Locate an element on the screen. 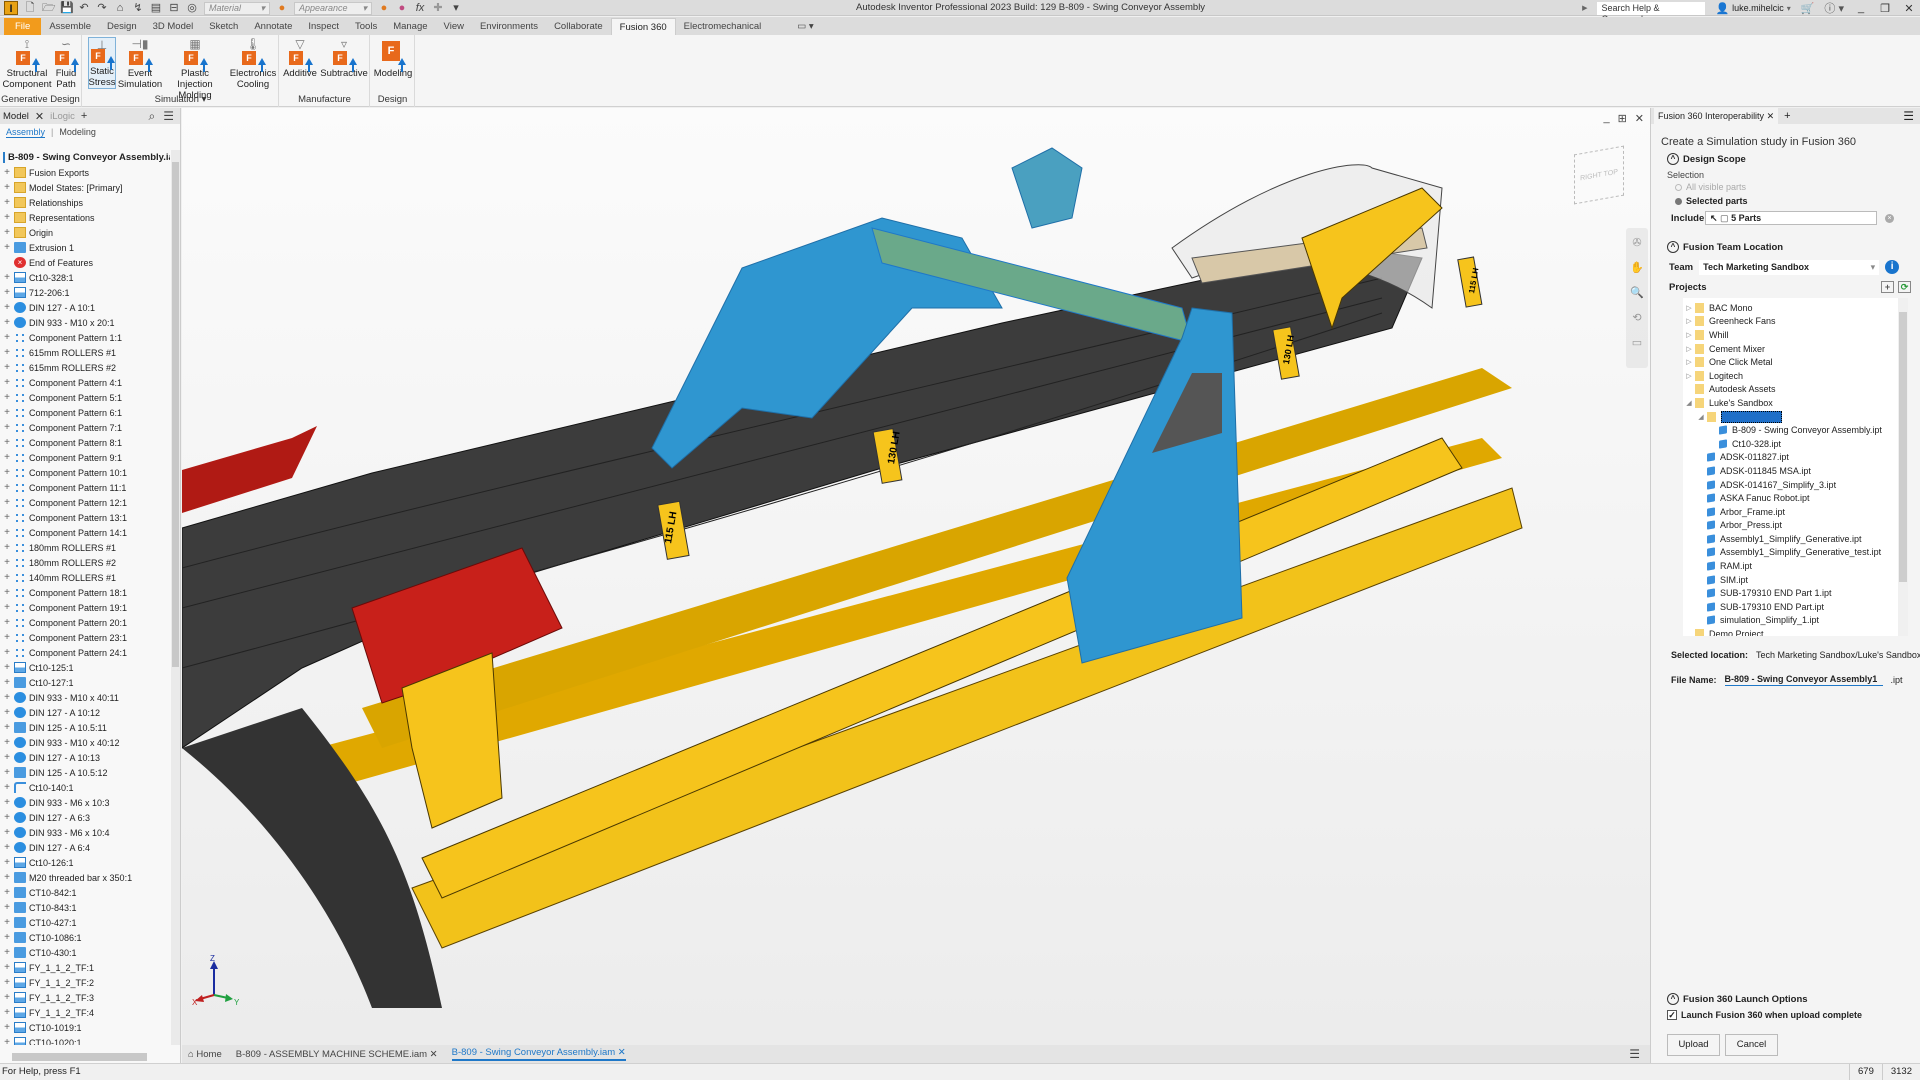 Image resolution: width=1920 pixels, height=1080 pixels. pan-icon: ✋ is located at coordinates (1637, 267).